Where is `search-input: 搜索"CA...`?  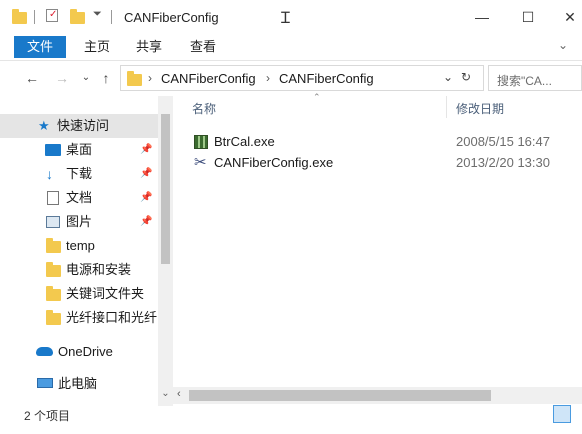 search-input: 搜索"CA... is located at coordinates (535, 78).